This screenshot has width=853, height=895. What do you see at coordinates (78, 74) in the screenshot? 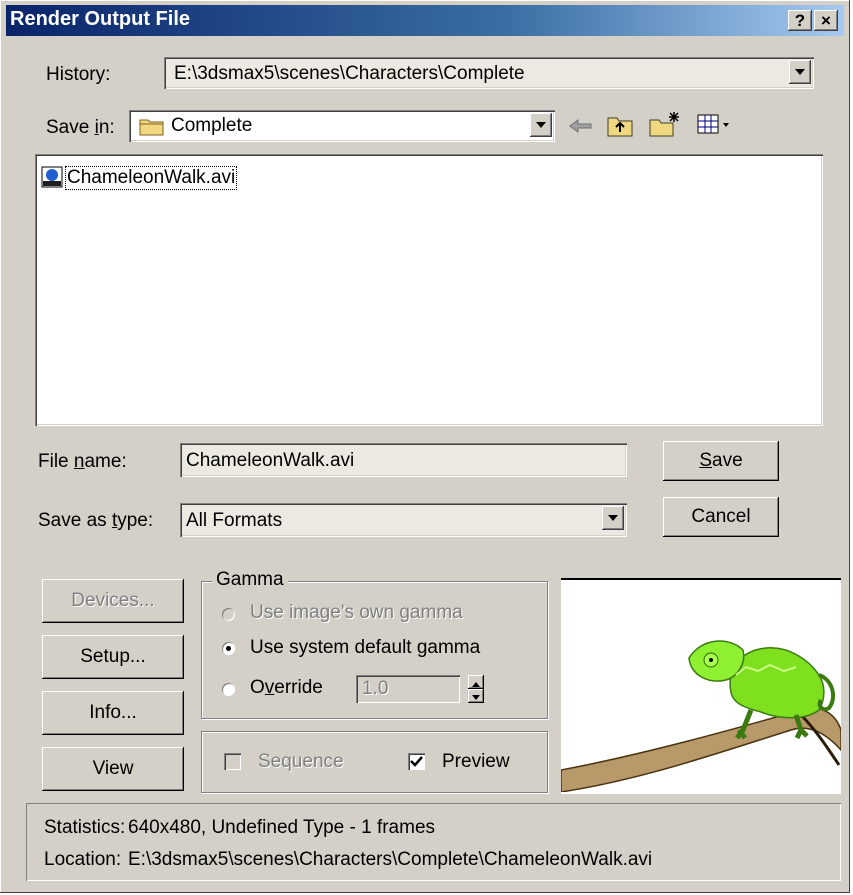
I see `history-label: History:` at bounding box center [78, 74].